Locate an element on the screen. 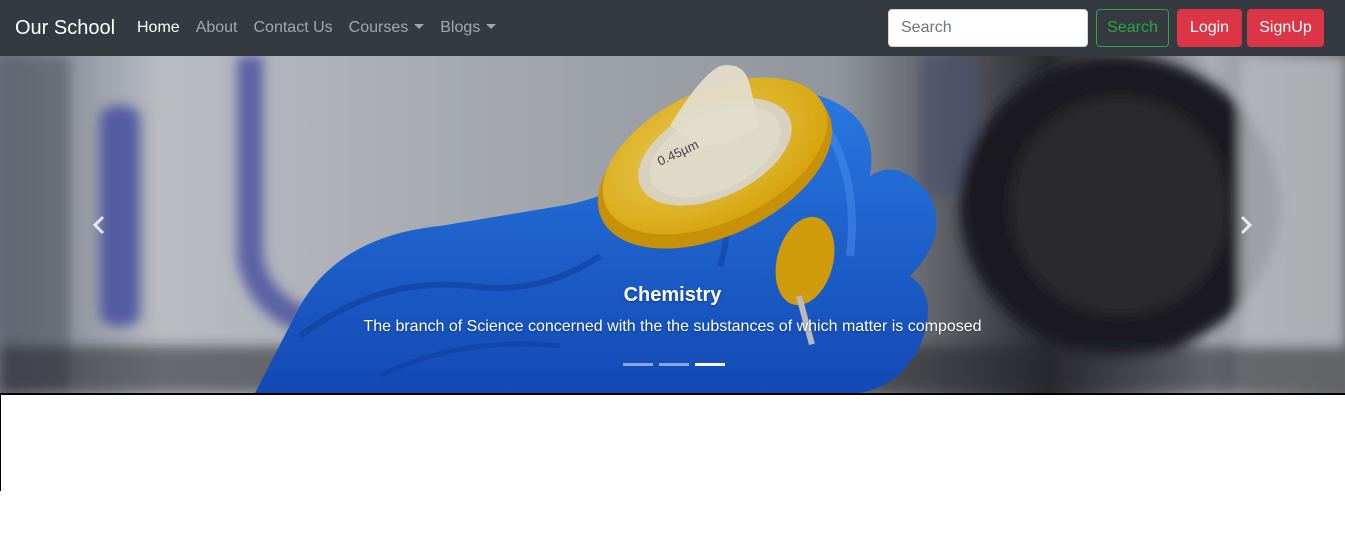  chevron-right-icon is located at coordinates (1246, 224).